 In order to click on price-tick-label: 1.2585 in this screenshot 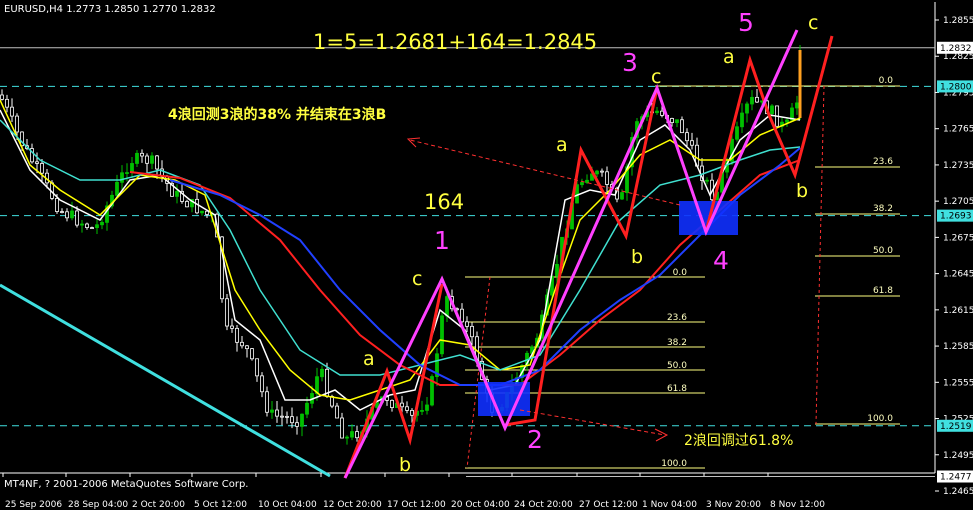, I will do `click(958, 347)`.